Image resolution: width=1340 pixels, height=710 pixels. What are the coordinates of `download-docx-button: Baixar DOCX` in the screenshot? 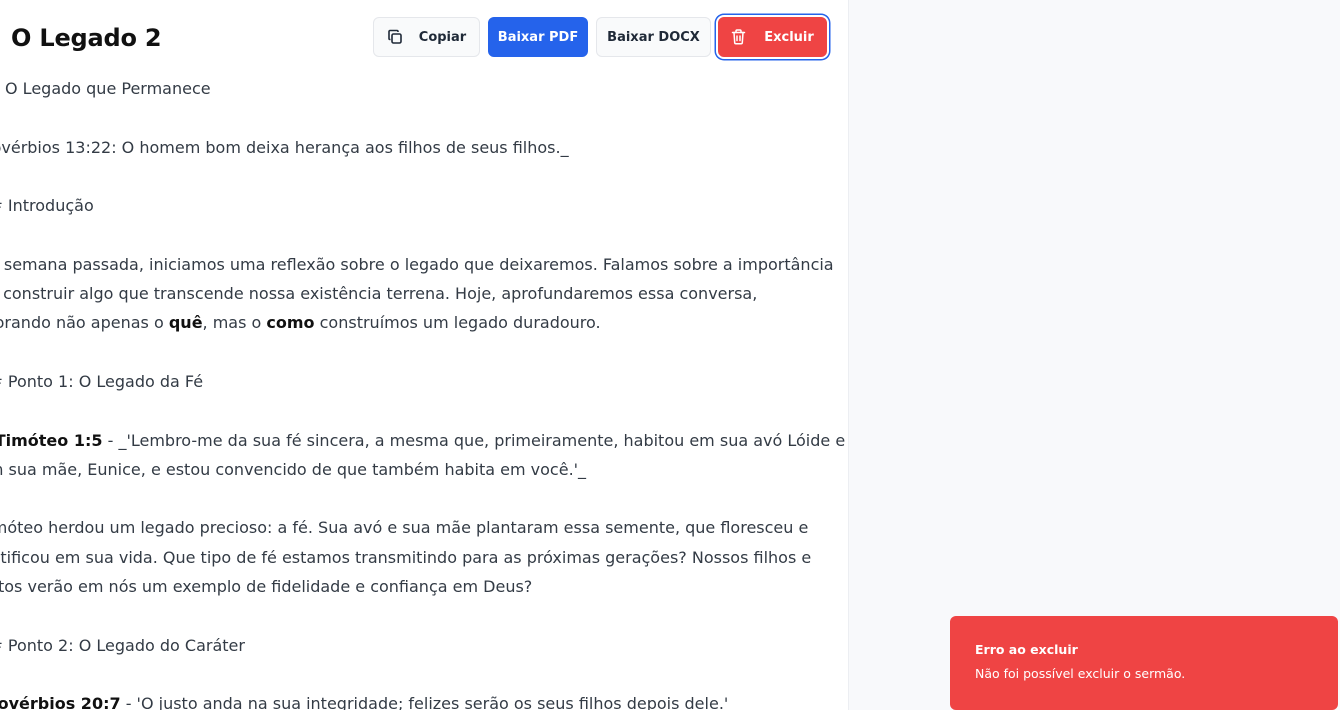 It's located at (653, 37).